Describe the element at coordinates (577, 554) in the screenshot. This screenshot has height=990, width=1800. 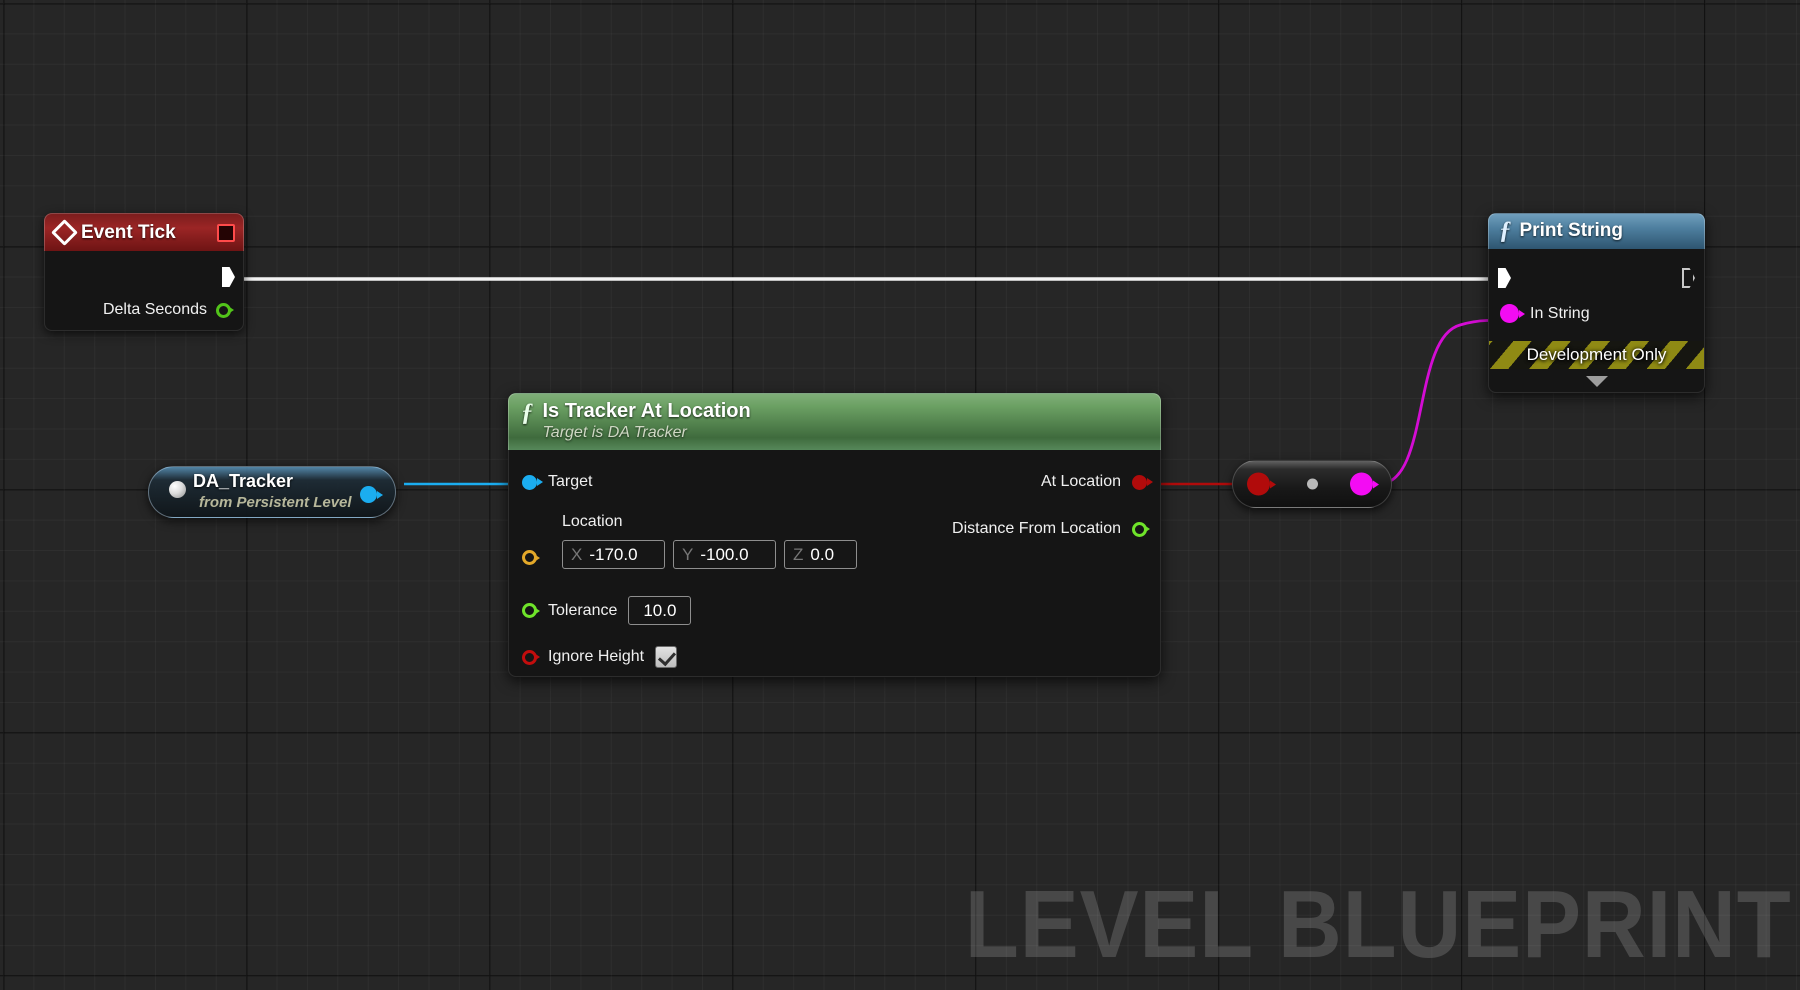
I see `location-x-axis-label: X` at that location.